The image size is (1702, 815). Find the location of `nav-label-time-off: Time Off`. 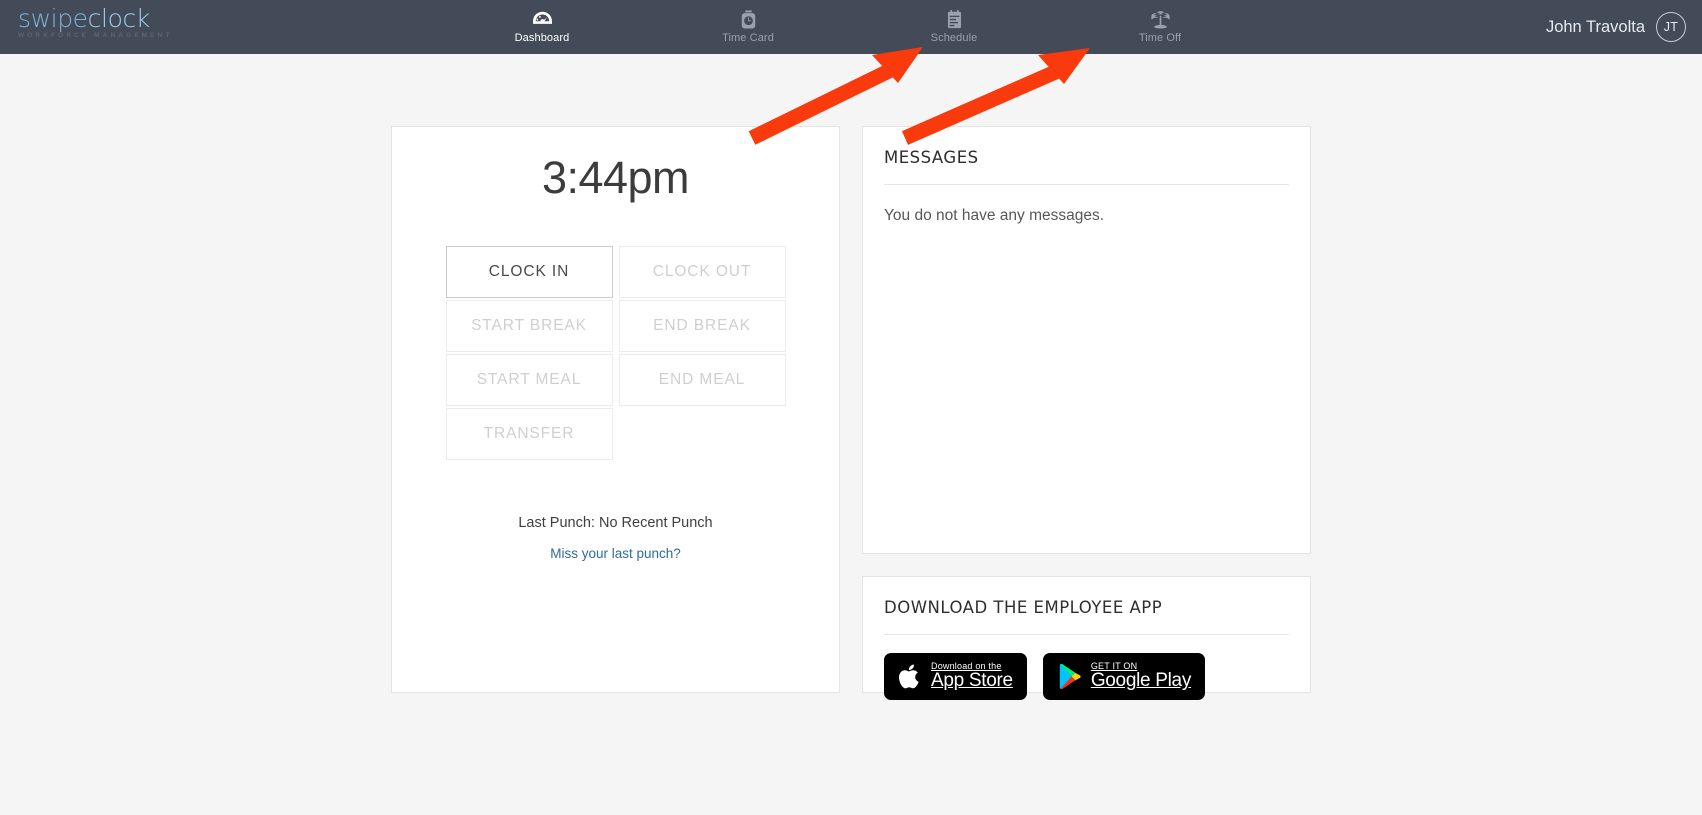

nav-label-time-off: Time Off is located at coordinates (1160, 38).